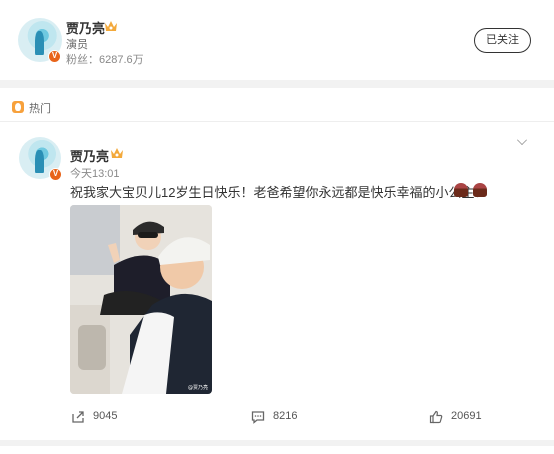 This screenshot has width=554, height=454. Describe the element at coordinates (466, 416) in the screenshot. I see `like-count: 20691` at that location.